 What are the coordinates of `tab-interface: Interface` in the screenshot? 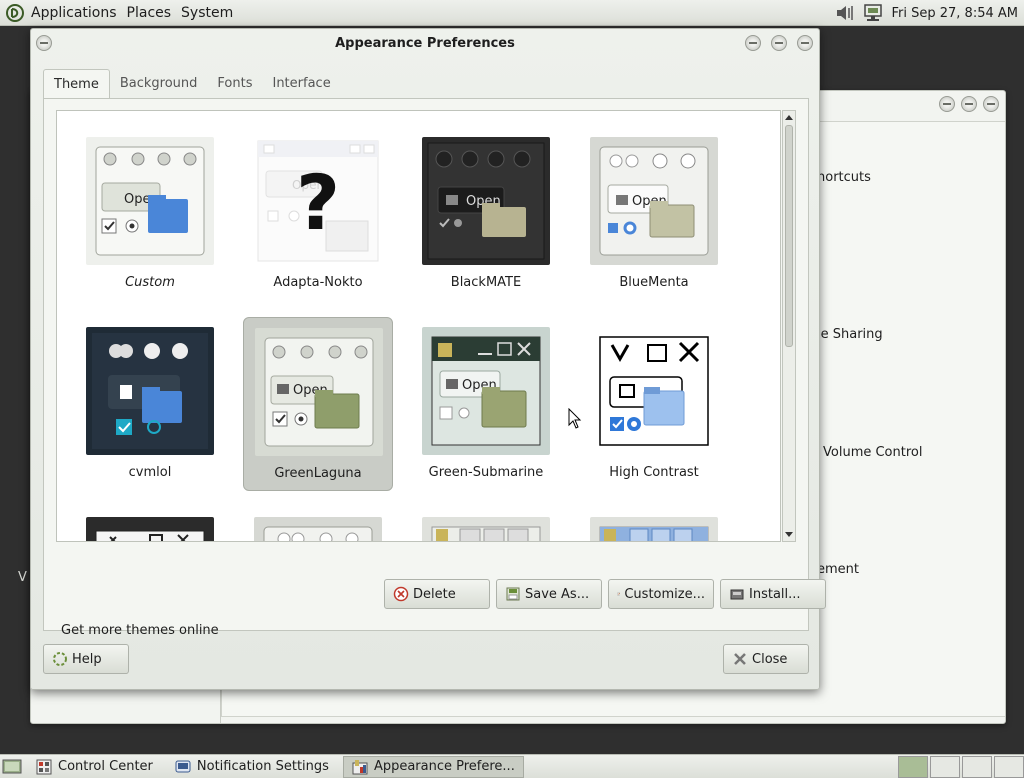 It's located at (301, 84).